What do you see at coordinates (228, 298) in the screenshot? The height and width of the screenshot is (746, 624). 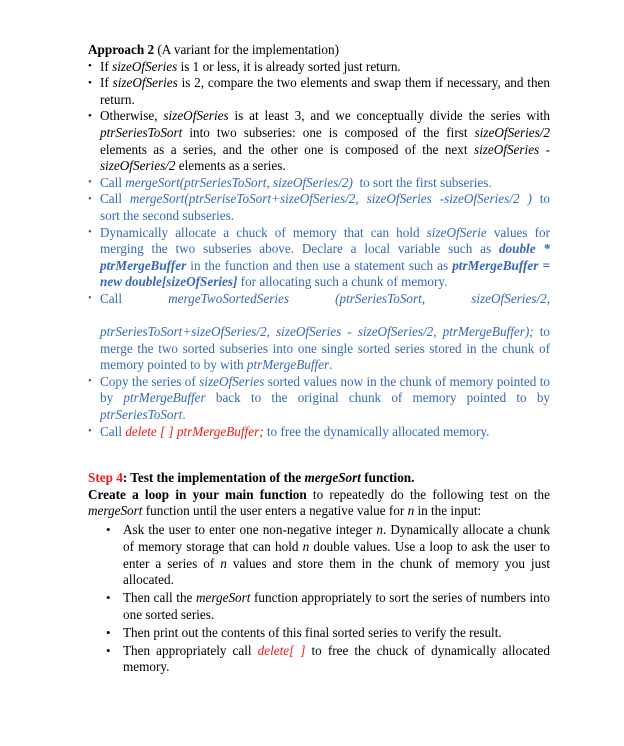 I see `code-function-name: mergeTwoSortedSeries` at bounding box center [228, 298].